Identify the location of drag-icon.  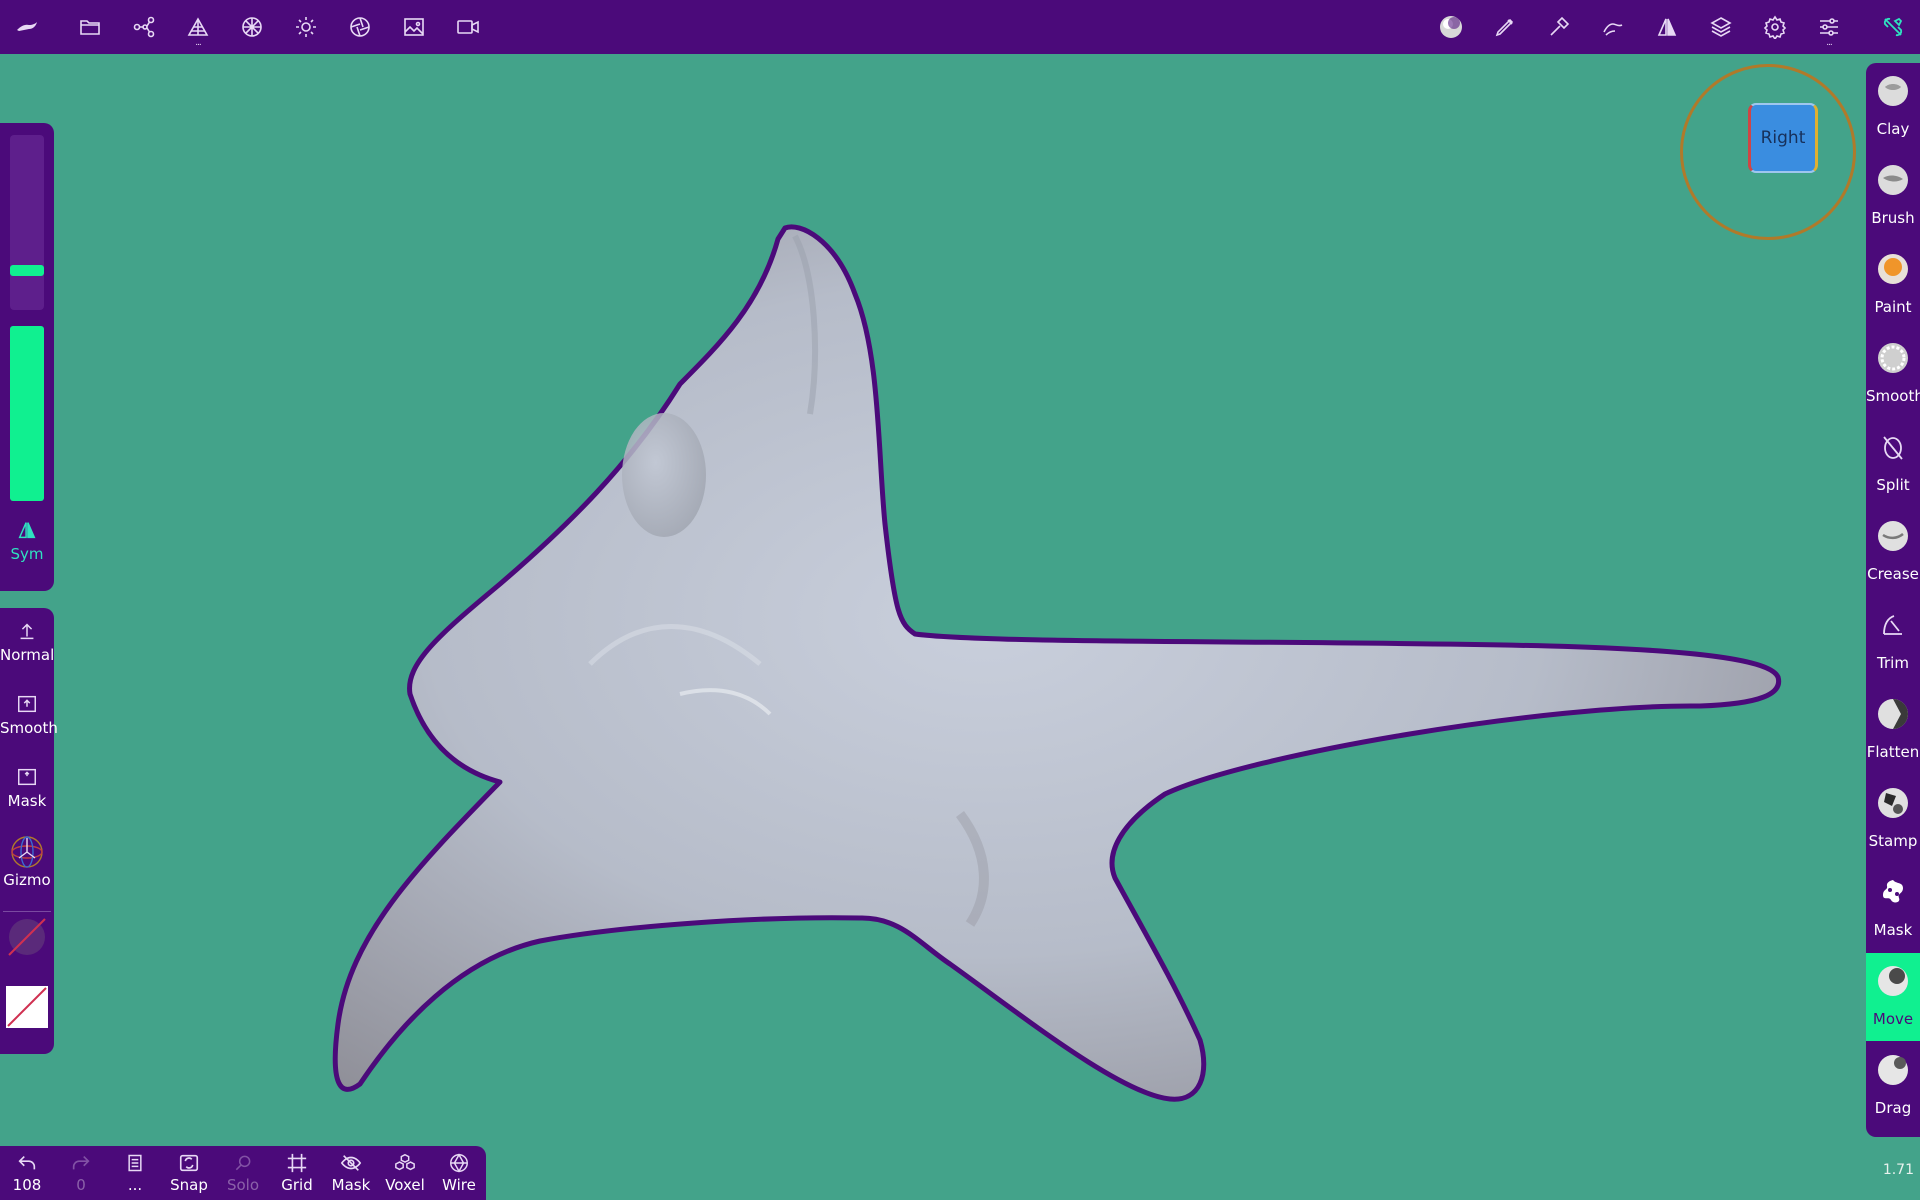
(1893, 1070).